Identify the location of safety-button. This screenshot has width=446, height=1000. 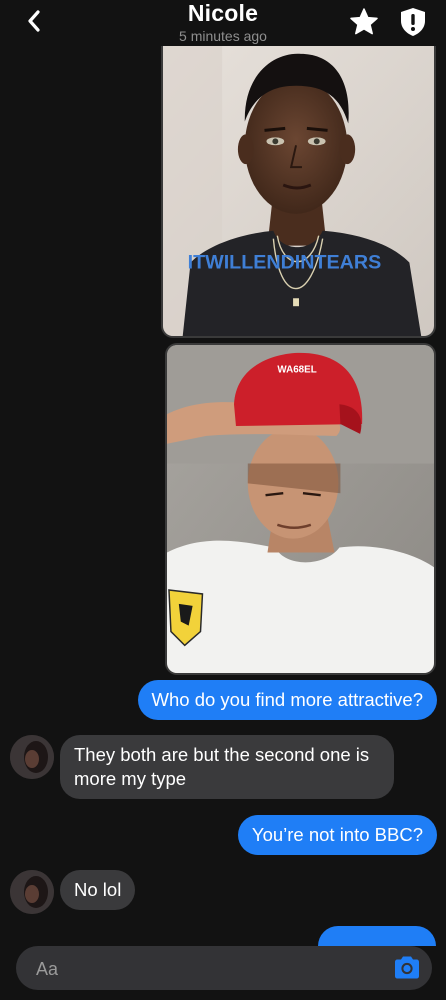
(413, 22).